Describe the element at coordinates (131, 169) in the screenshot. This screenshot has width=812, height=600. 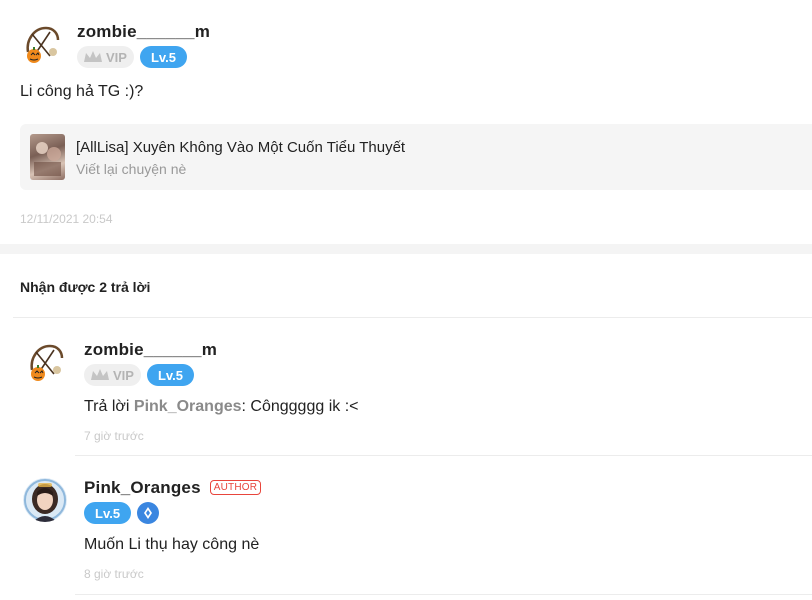
I see `book-subtitle: Viết lại chuyện nè` at that location.